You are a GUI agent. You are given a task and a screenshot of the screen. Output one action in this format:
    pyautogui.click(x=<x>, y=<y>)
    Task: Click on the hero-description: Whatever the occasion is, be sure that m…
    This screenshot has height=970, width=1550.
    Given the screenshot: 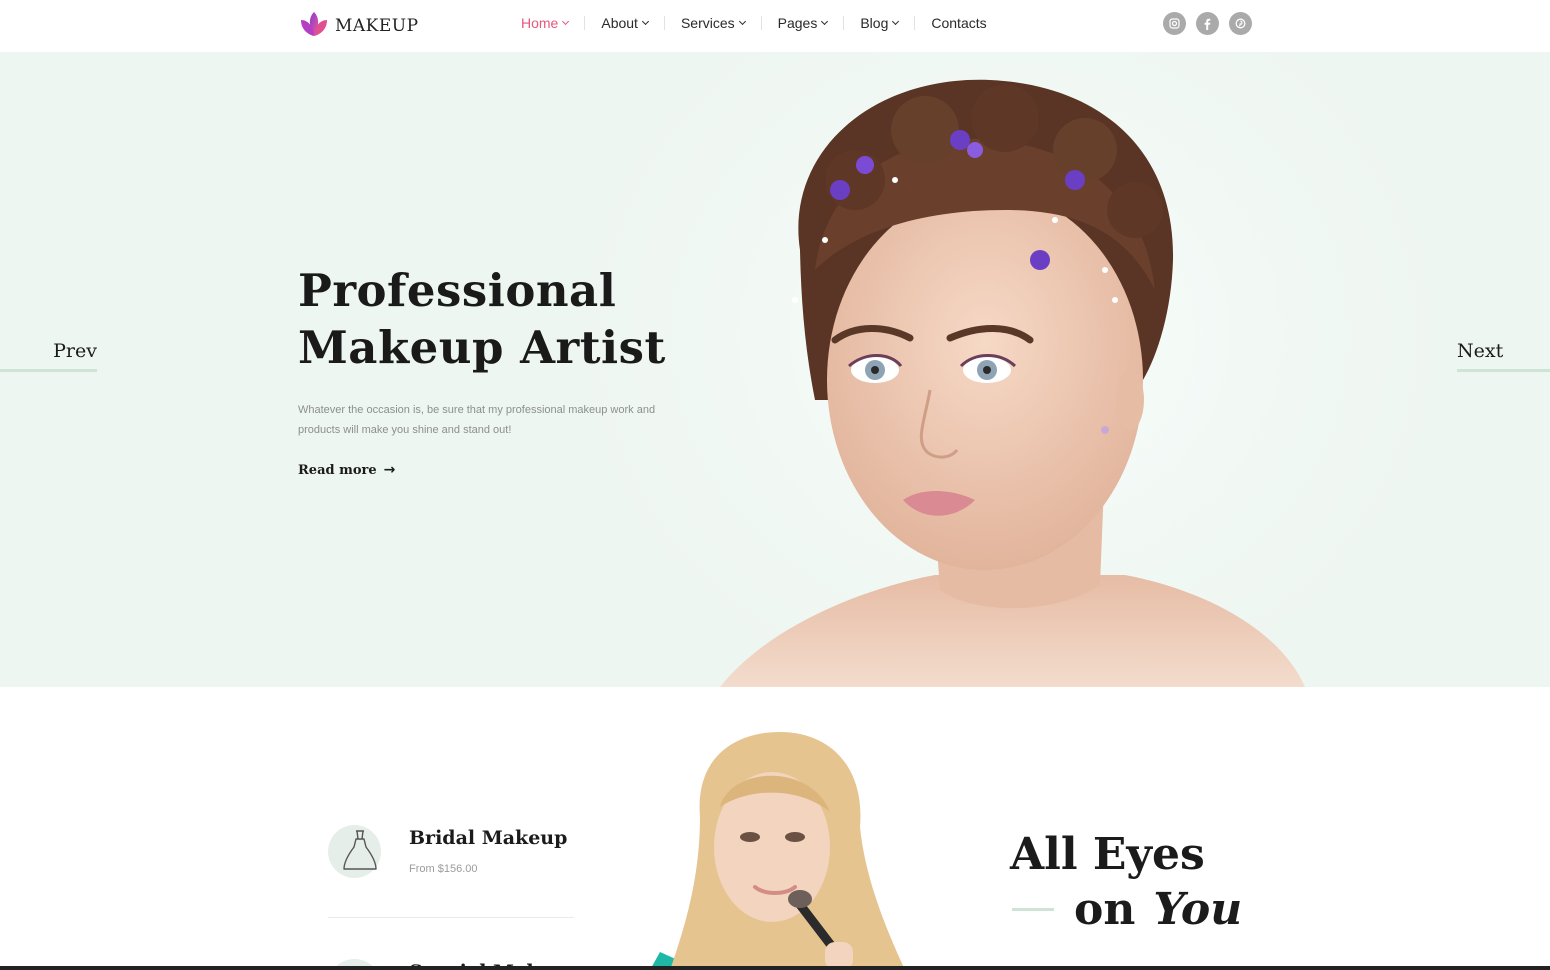 What is the action you would take?
    pyautogui.click(x=477, y=420)
    